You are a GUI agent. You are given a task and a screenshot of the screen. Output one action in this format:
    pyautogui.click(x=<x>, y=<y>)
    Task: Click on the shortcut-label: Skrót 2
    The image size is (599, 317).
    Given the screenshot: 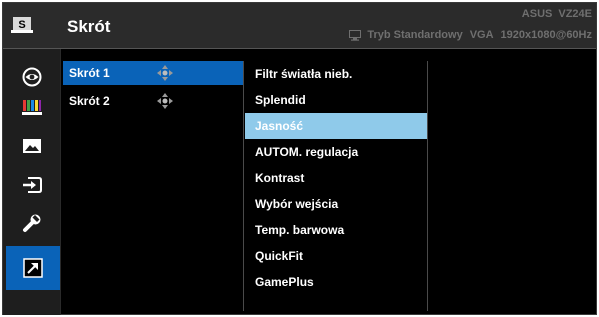 What is the action you would take?
    pyautogui.click(x=89, y=101)
    